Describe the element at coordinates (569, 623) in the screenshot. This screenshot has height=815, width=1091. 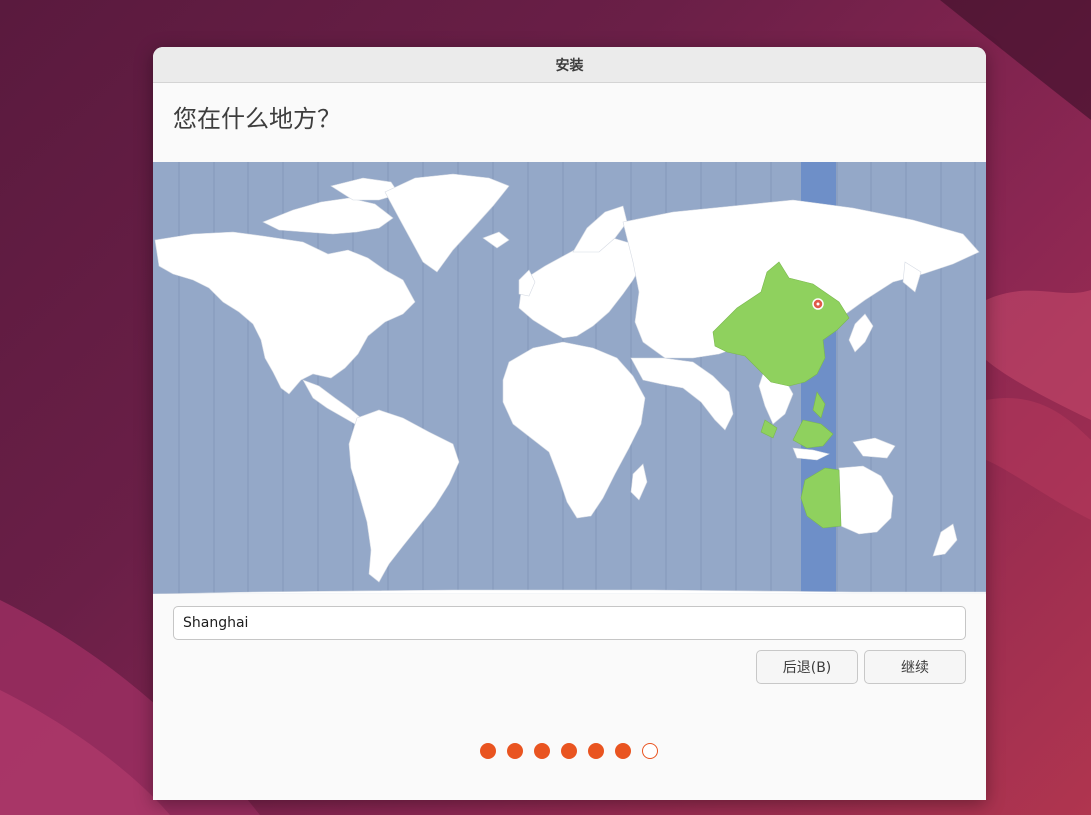
I see `location-input` at that location.